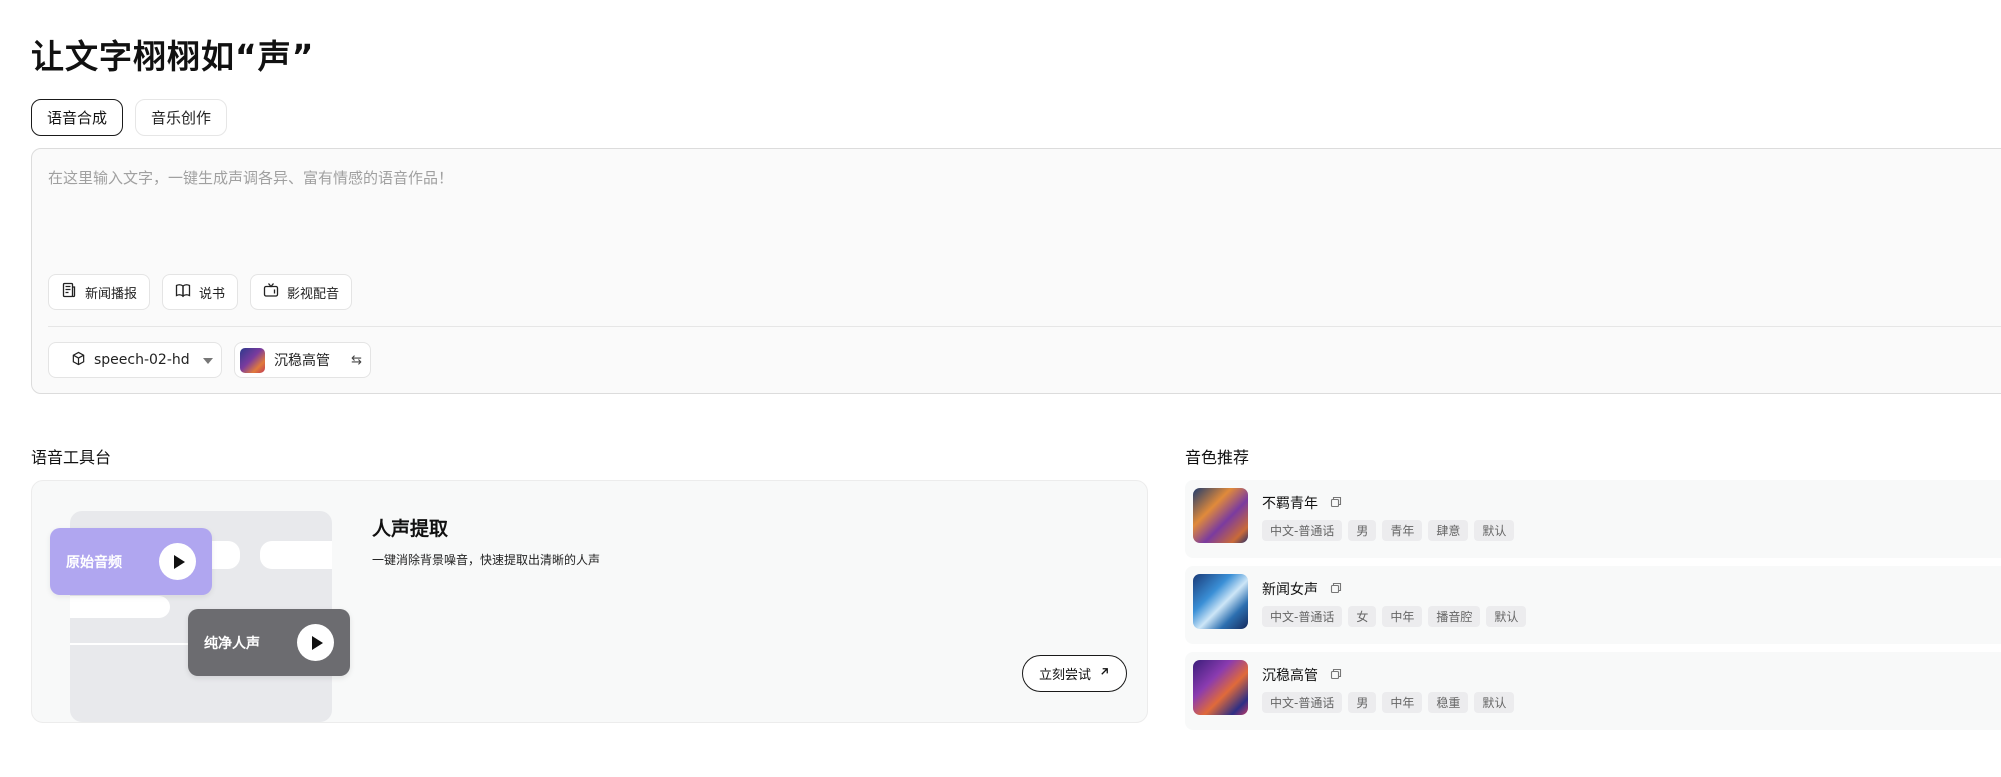 Image resolution: width=2001 pixels, height=777 pixels. I want to click on model-select: speech-02-hd, so click(135, 360).